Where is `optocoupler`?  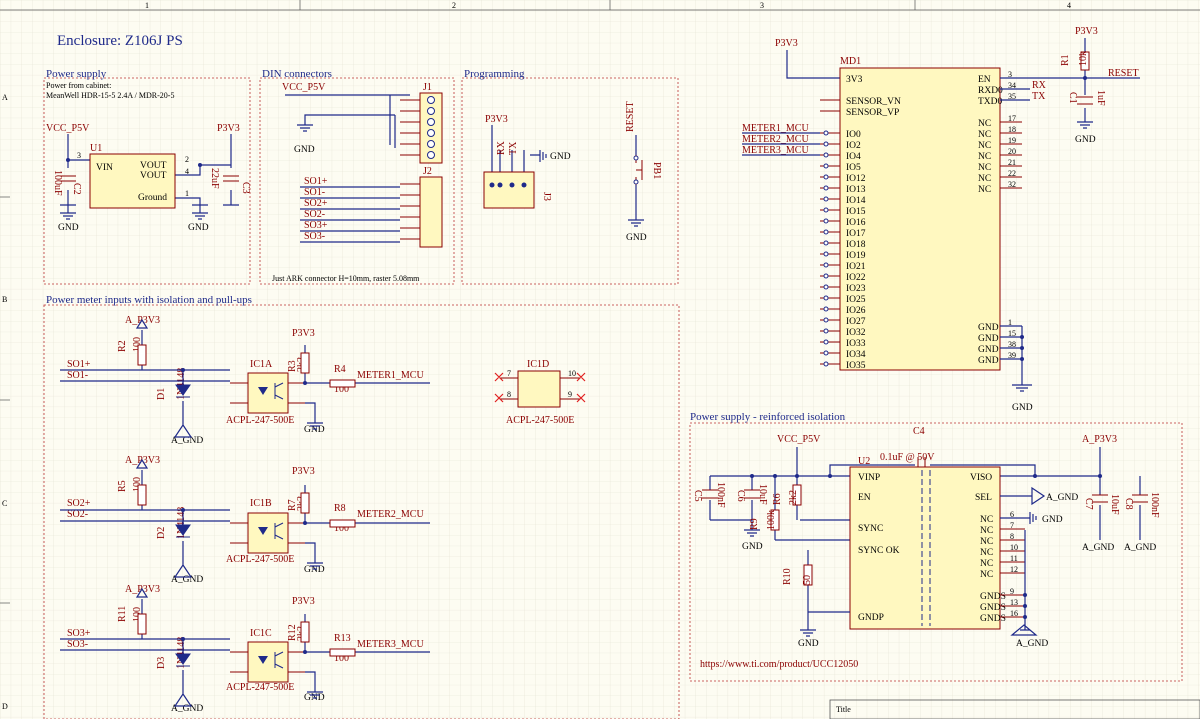
optocoupler is located at coordinates (268, 662).